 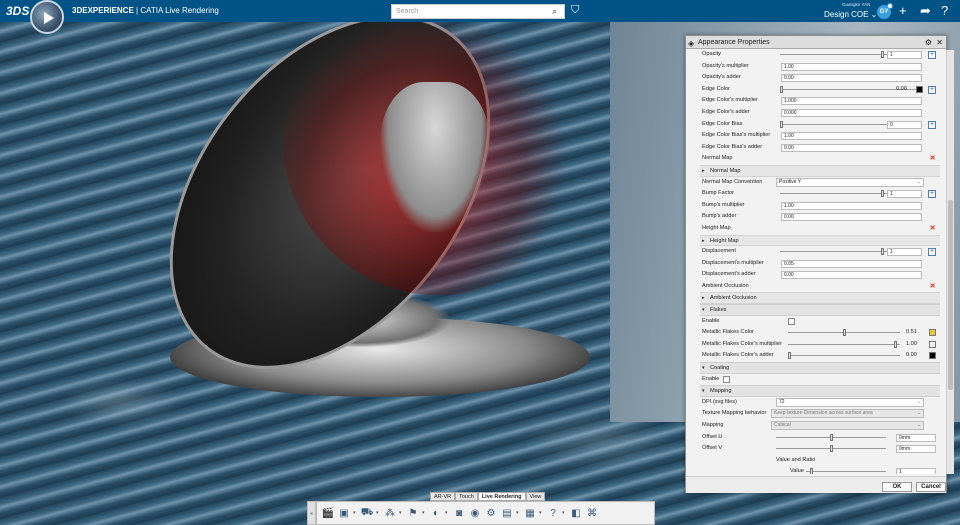 I want to click on settings-icon: ⚙, so click(x=491, y=513).